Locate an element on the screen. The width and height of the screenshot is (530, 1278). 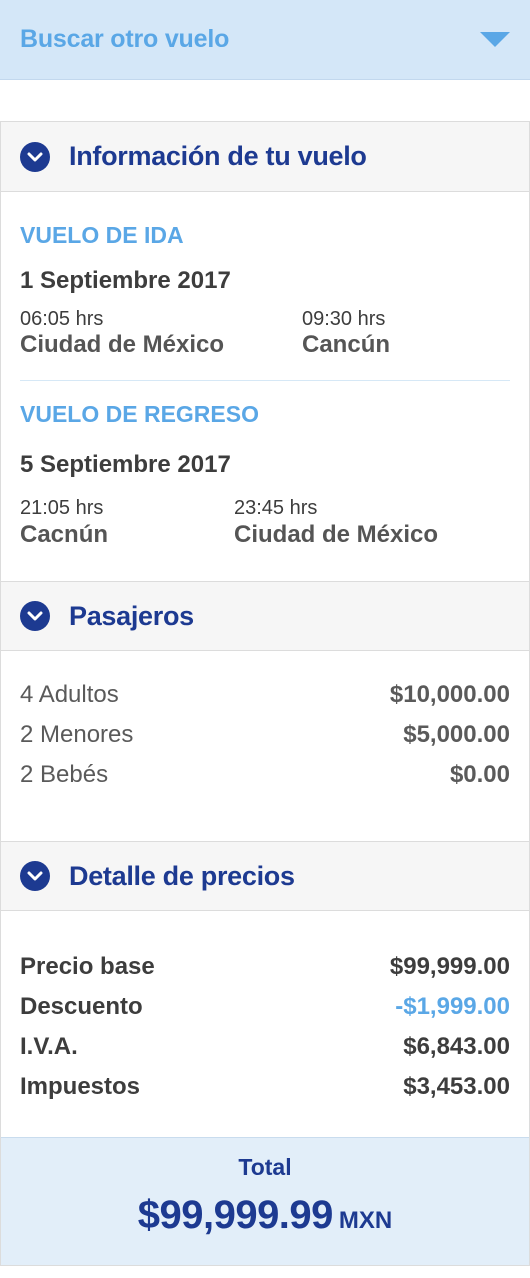
total-panel: Total $99,999.99 MXN is located at coordinates (265, 1201).